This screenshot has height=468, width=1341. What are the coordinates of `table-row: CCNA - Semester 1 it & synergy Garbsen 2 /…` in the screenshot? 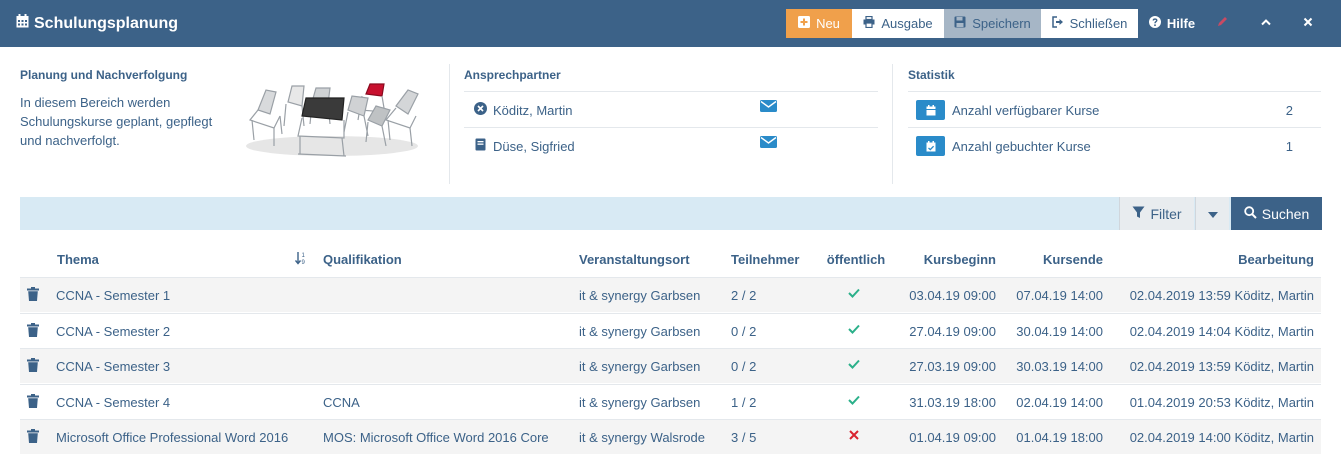 It's located at (670, 294).